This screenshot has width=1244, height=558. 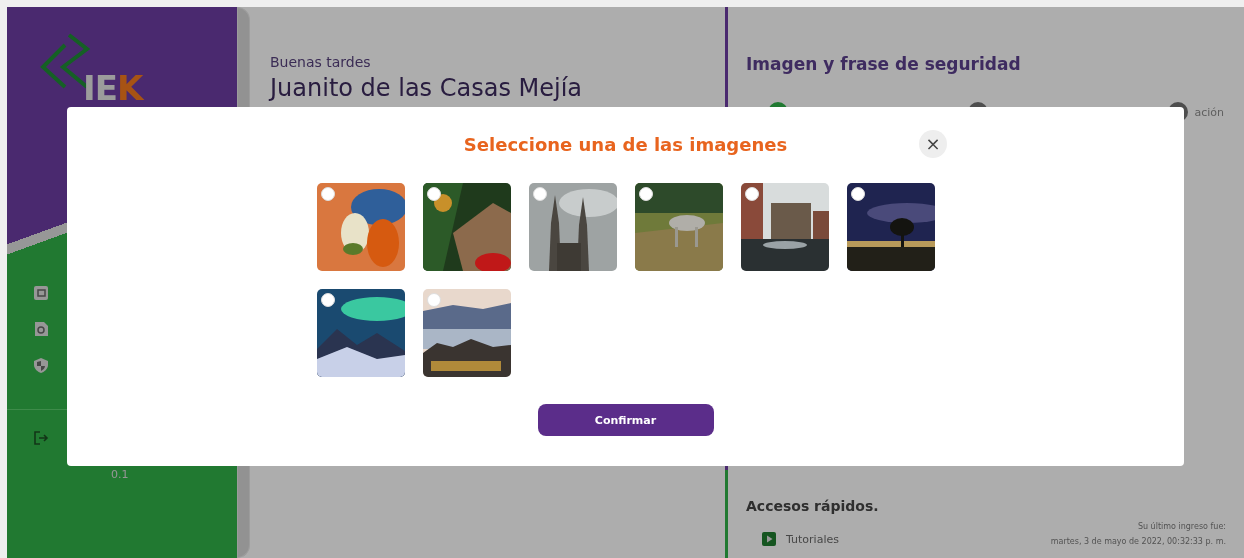 What do you see at coordinates (769, 539) in the screenshot?
I see `play-icon` at bounding box center [769, 539].